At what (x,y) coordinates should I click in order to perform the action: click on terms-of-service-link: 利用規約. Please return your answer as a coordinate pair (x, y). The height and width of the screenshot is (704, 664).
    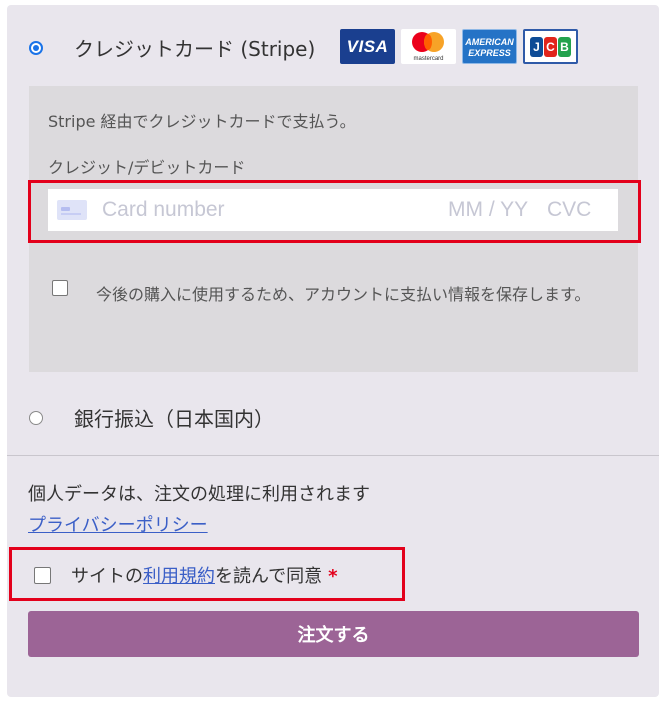
    Looking at the image, I should click on (179, 576).